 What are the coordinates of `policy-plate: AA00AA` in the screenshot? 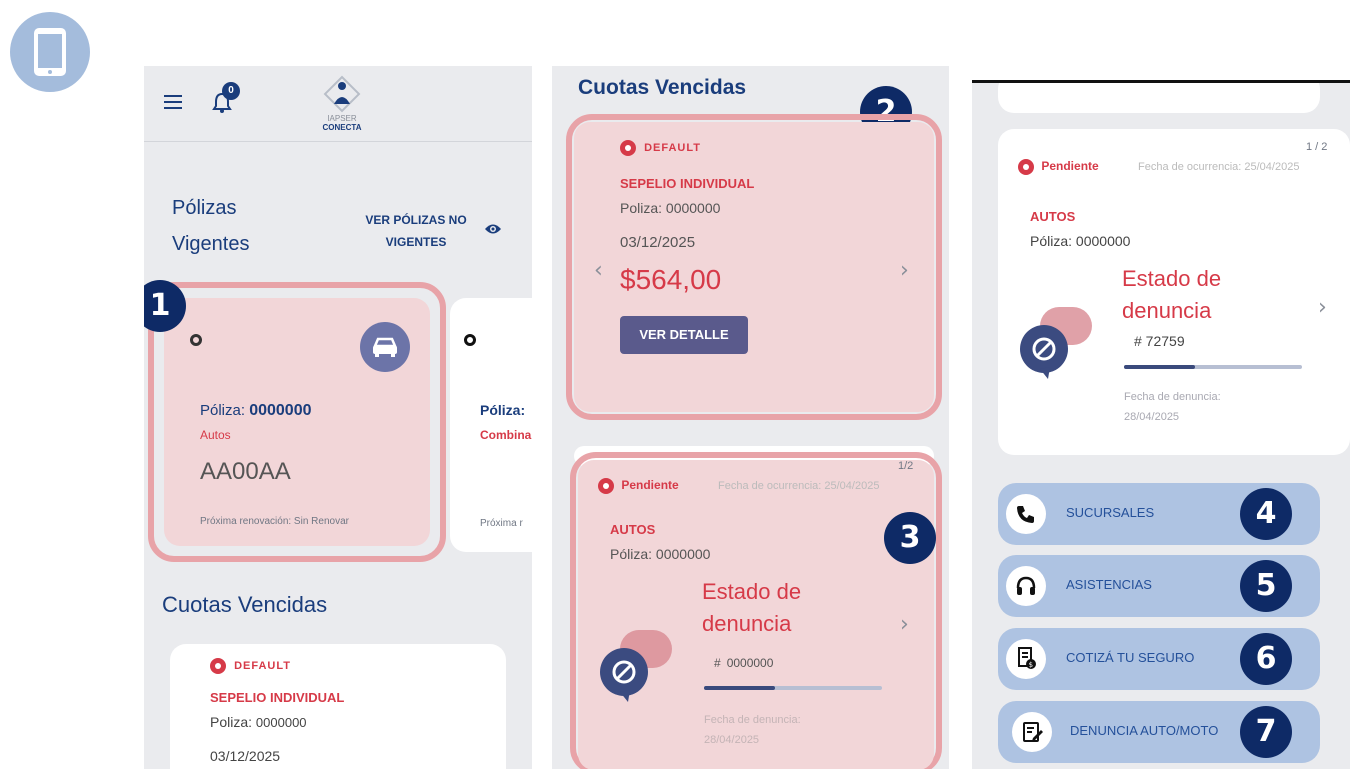 It's located at (245, 471).